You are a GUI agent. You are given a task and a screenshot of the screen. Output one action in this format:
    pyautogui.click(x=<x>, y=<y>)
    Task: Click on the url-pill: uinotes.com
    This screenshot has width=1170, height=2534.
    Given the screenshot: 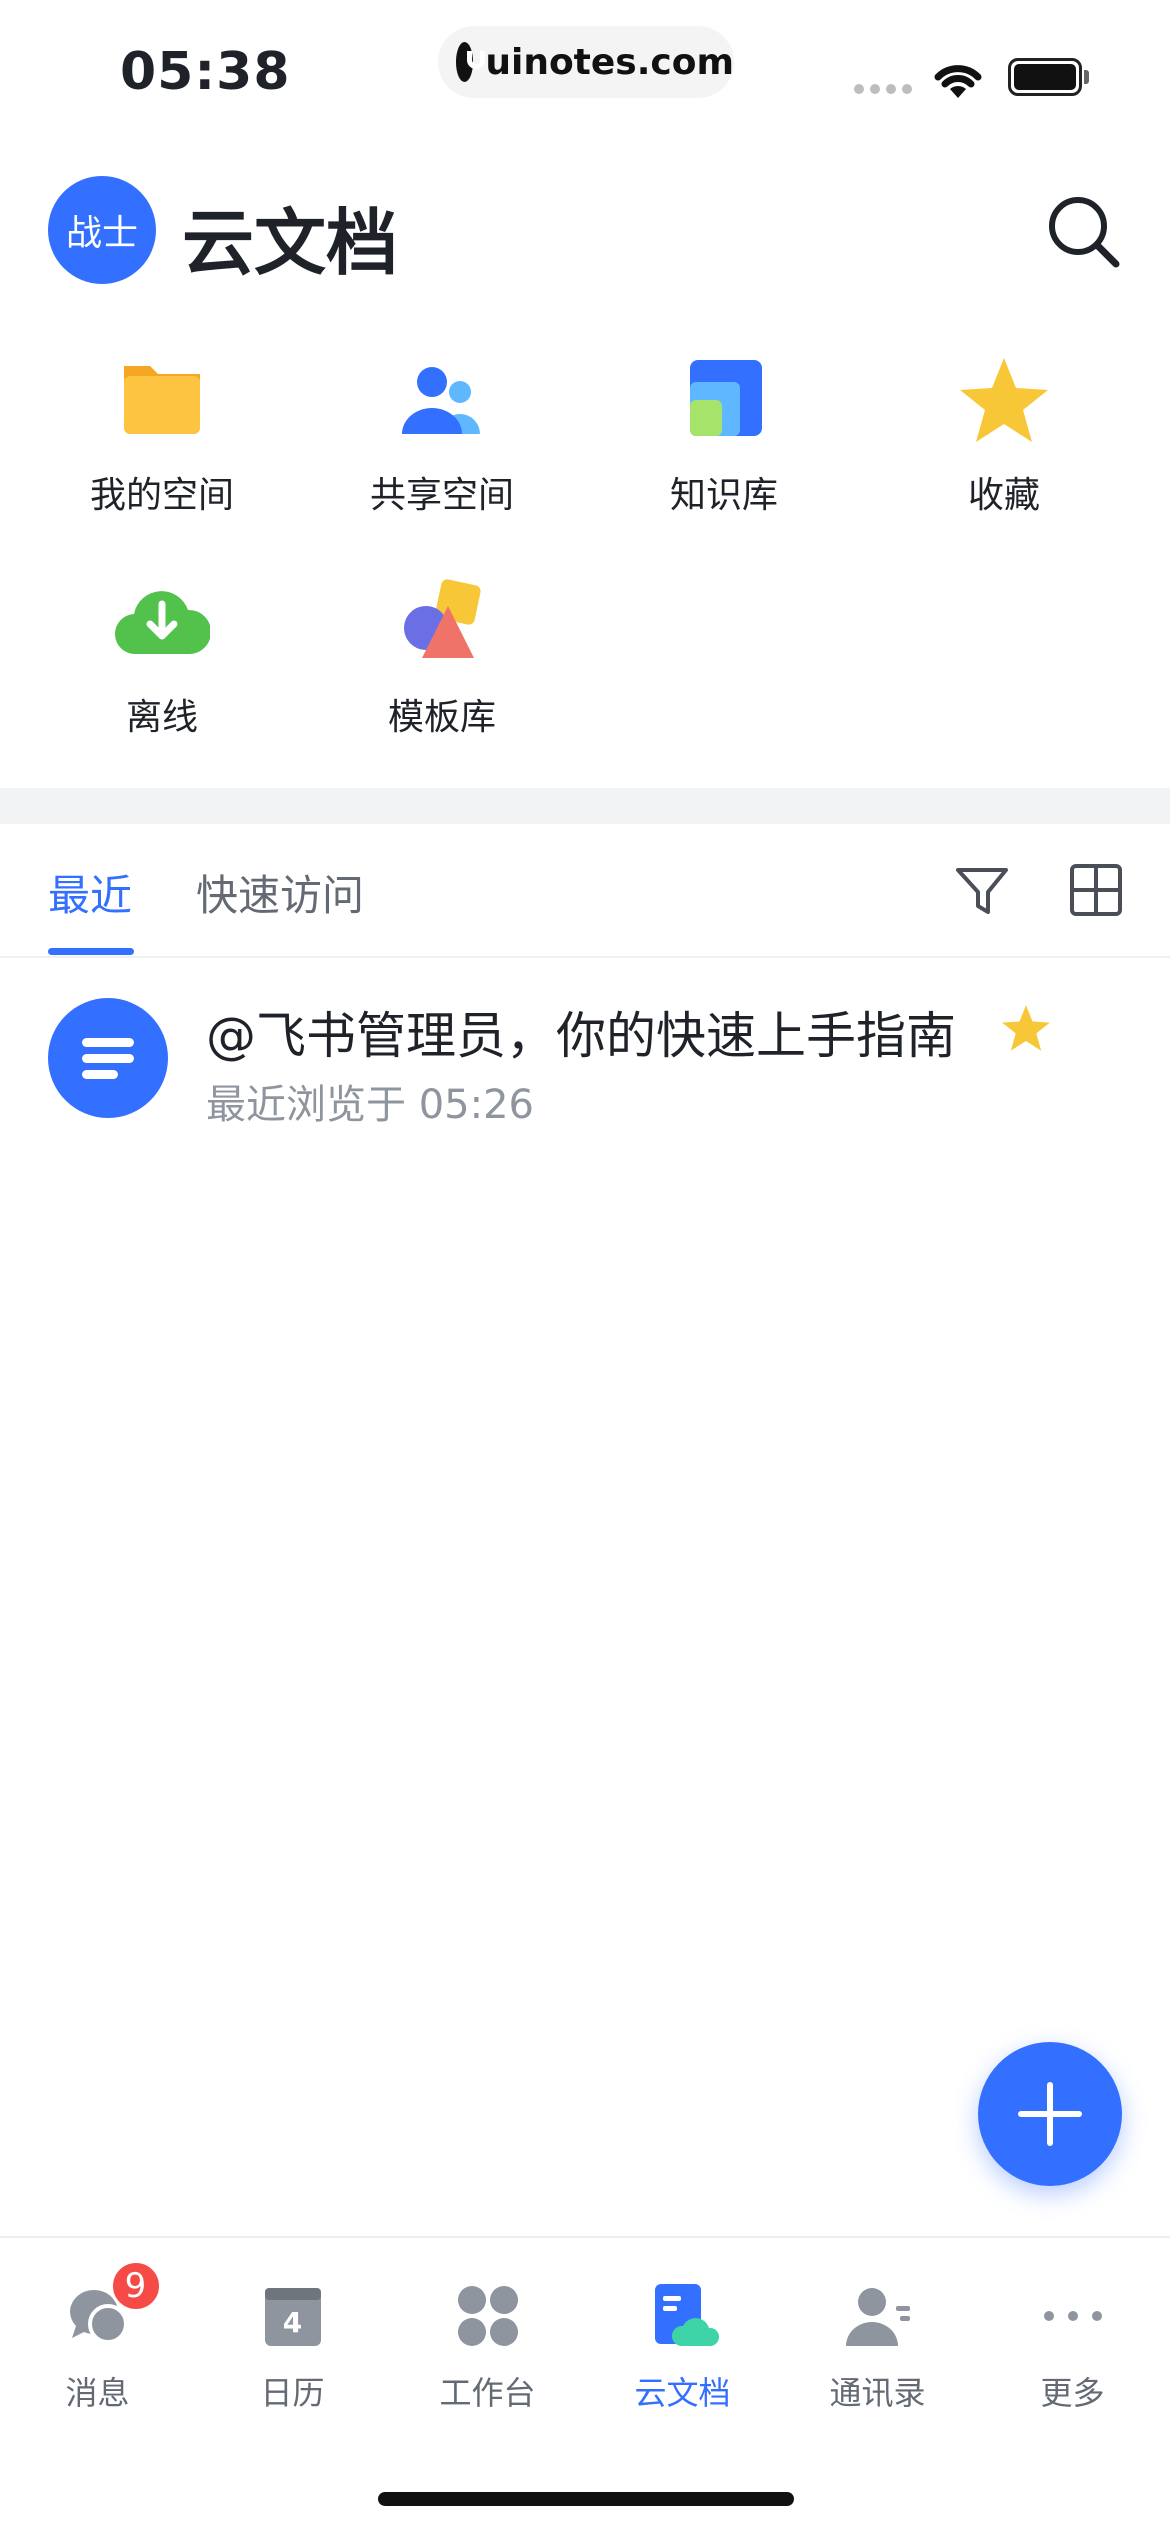 What is the action you would take?
    pyautogui.click(x=586, y=62)
    